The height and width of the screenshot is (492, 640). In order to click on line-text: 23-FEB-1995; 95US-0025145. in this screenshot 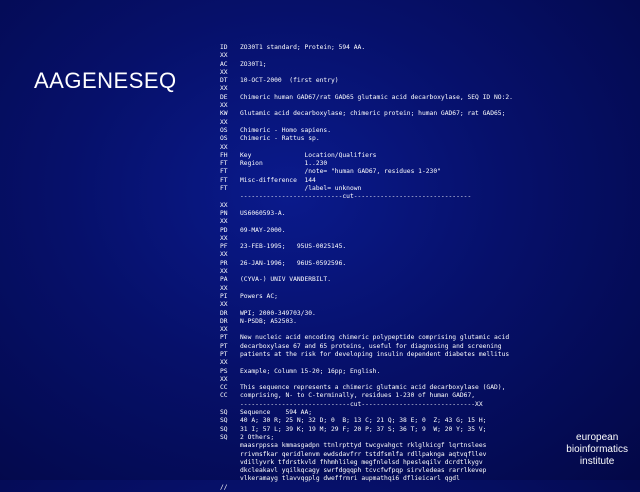, I will do `click(293, 247)`.